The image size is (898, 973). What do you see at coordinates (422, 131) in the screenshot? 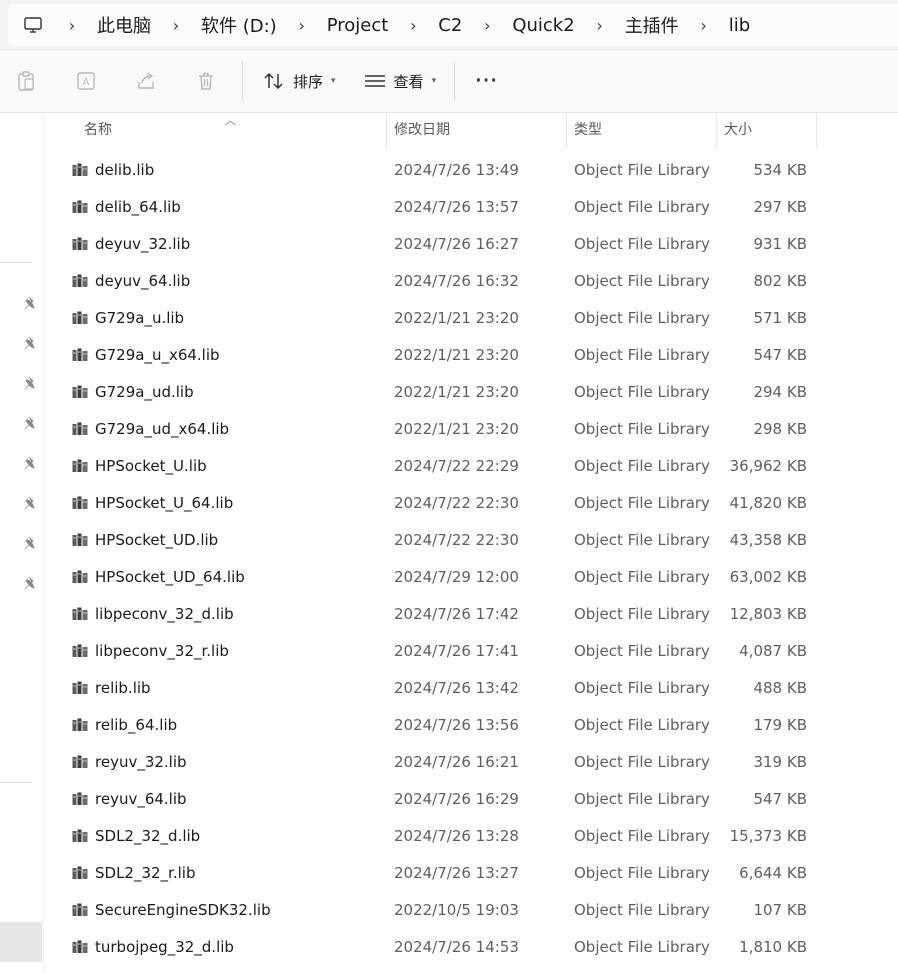
I see `column-header-date: 修改日期` at bounding box center [422, 131].